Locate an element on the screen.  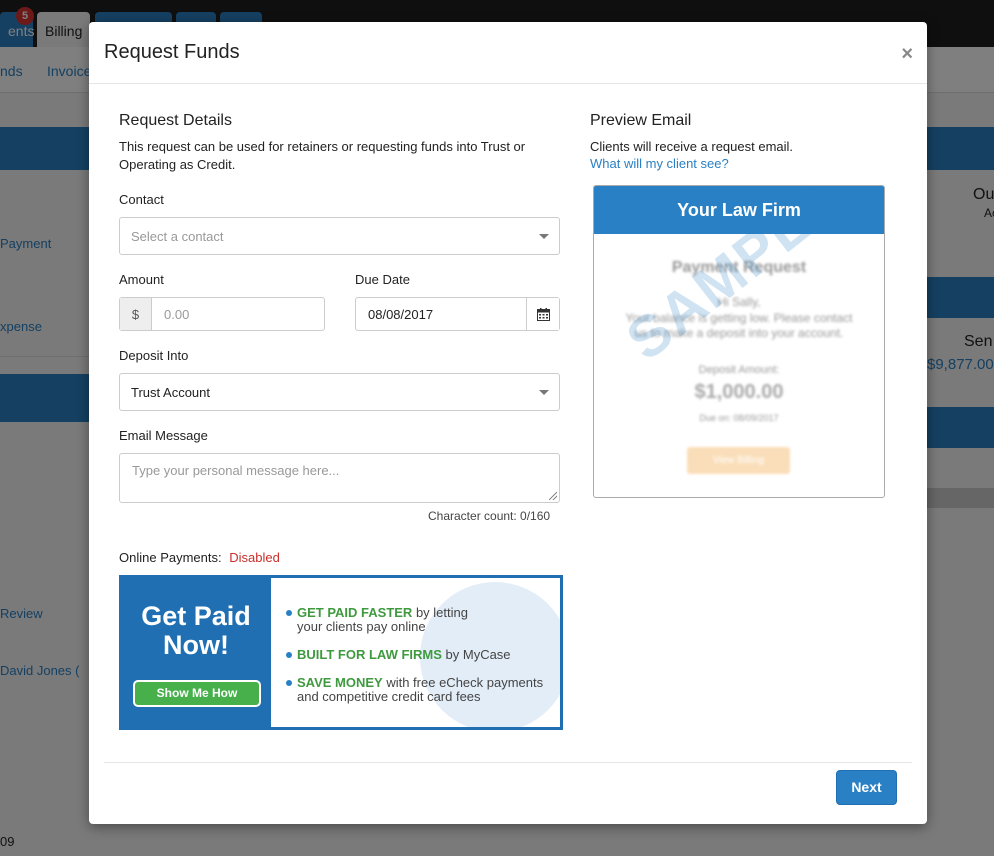
modal-title: Request Funds is located at coordinates (172, 52).